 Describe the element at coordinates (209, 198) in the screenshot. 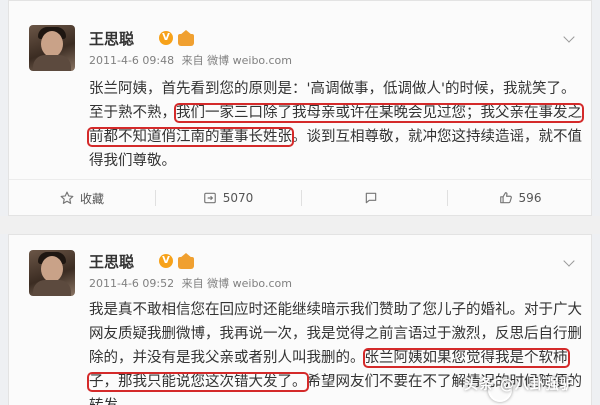

I see `repost-icon` at that location.